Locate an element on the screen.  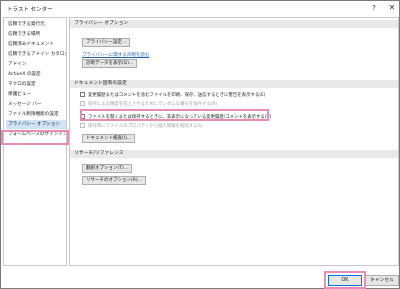
checkbox-label: 保存による精度を向上させるためにランダムな番号を保存する(R) is located at coordinates (153, 104).